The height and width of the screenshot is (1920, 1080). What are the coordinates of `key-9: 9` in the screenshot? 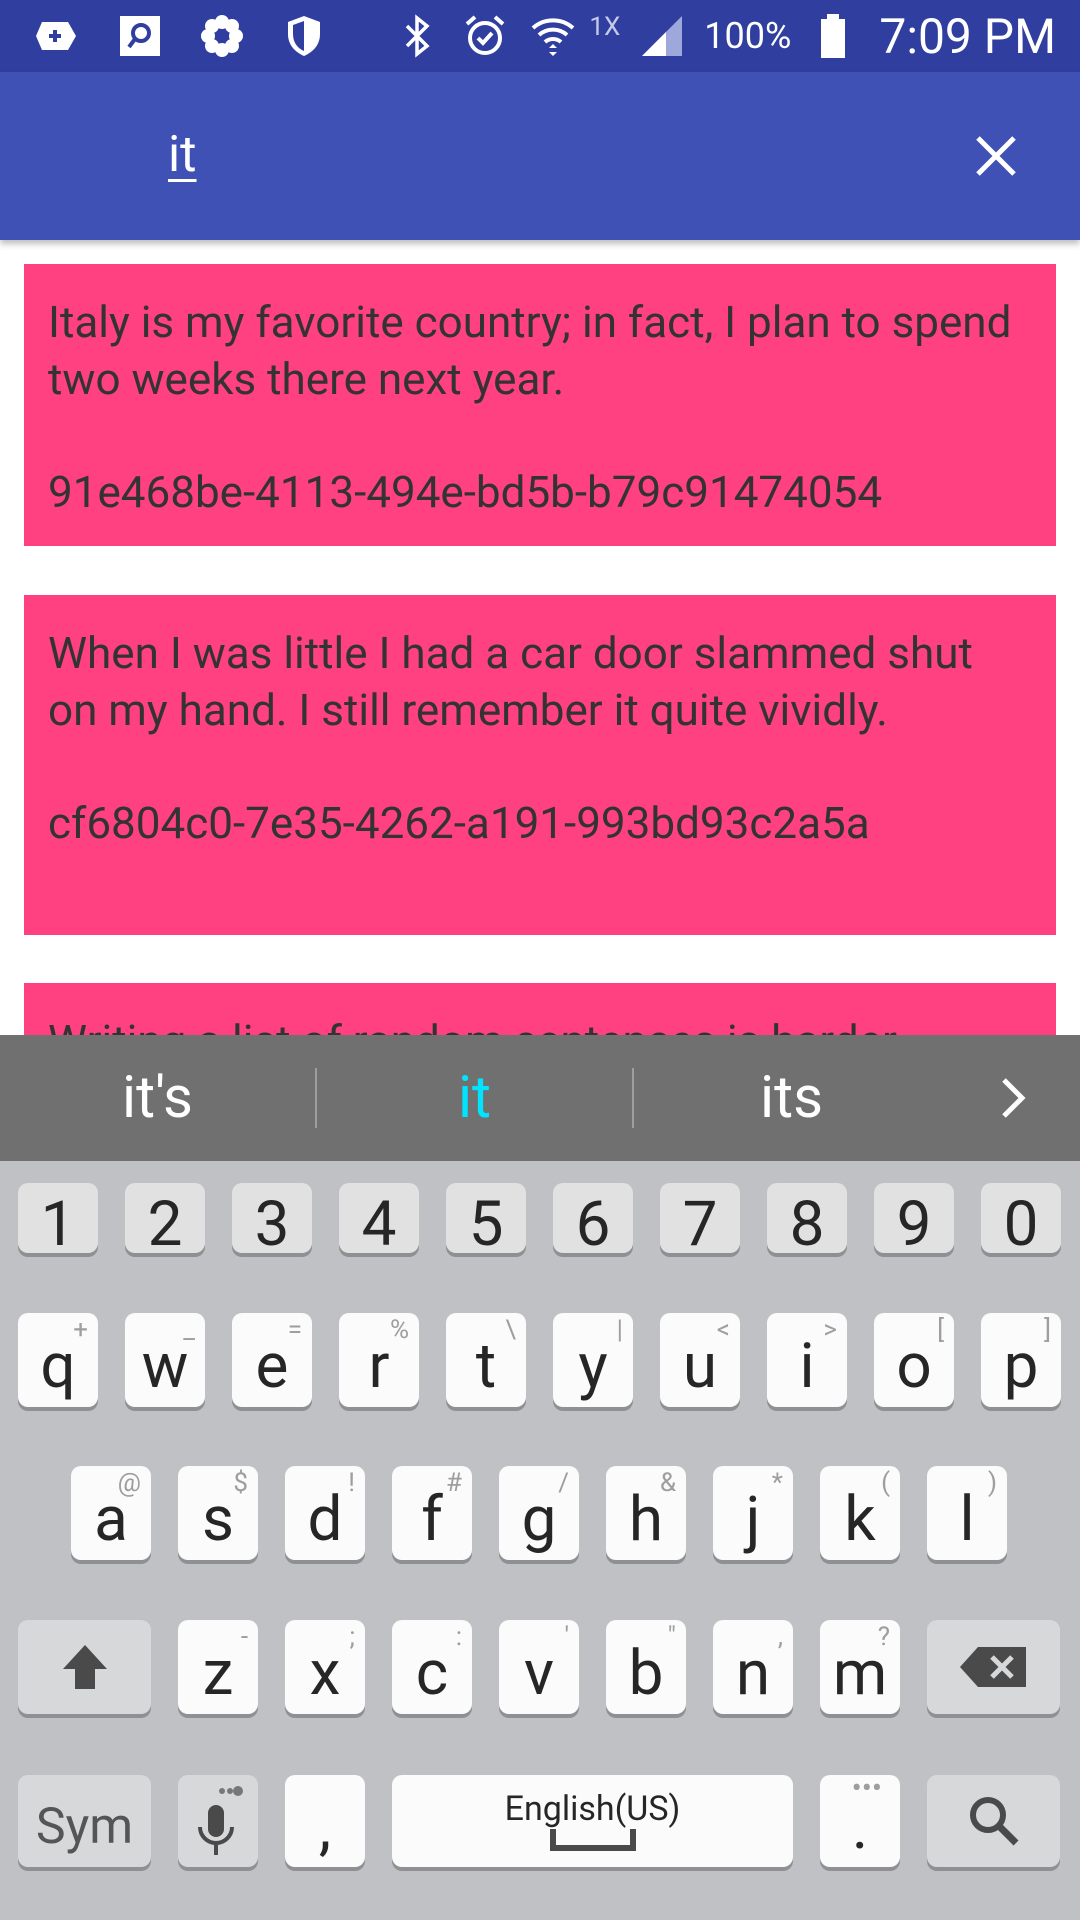 It's located at (914, 1222).